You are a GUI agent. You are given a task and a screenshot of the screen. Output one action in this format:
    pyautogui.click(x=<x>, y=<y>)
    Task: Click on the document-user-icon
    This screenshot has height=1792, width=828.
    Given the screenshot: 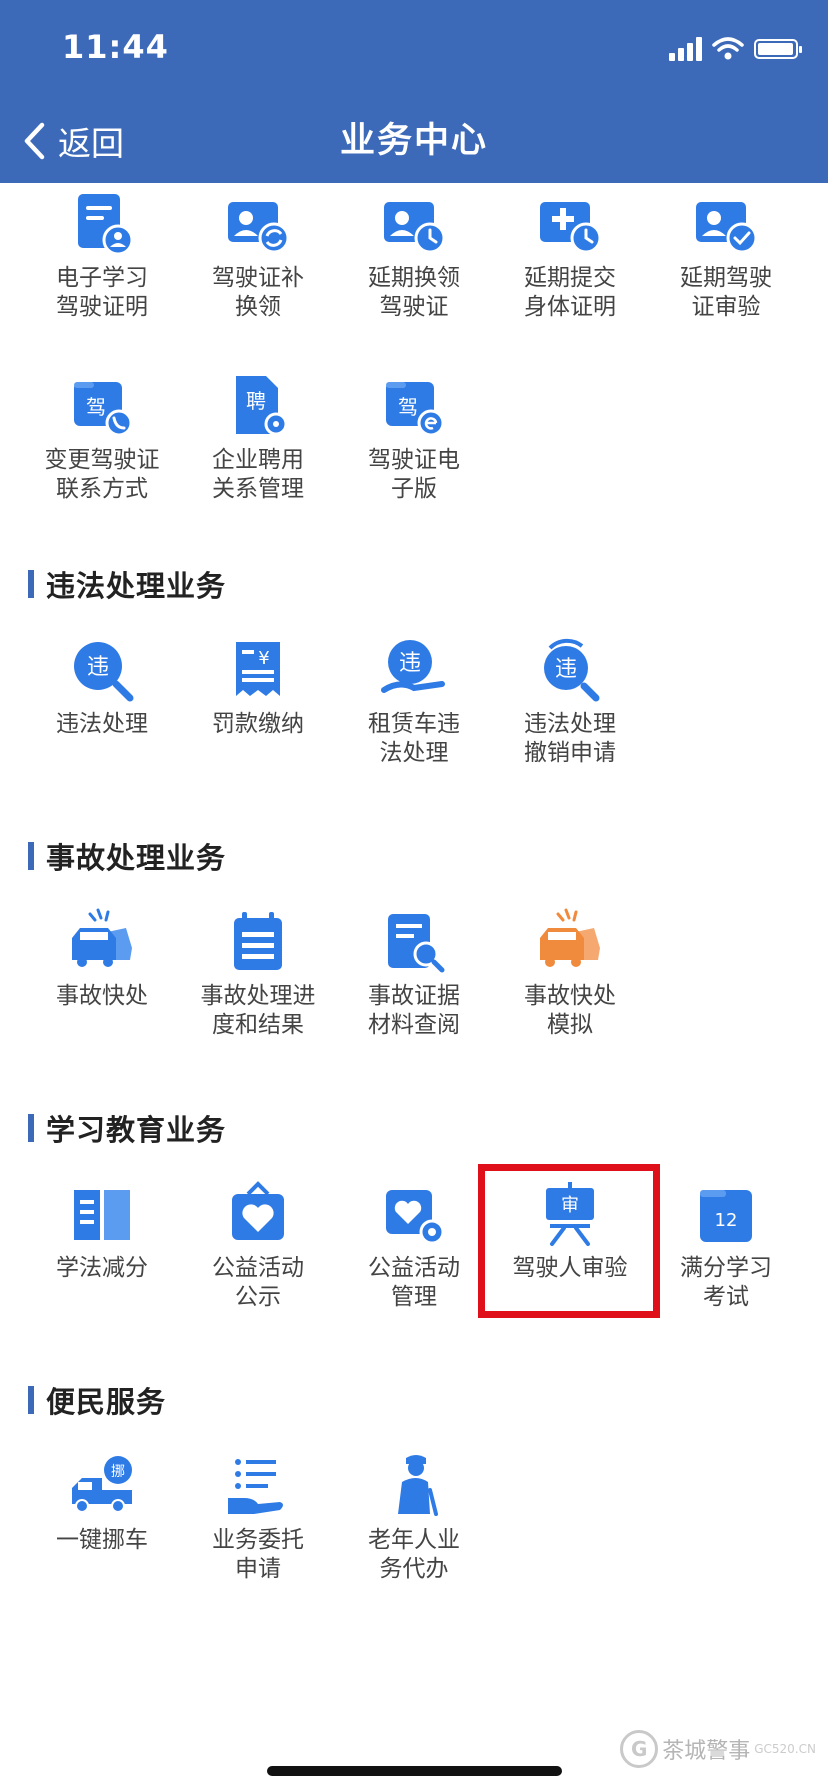 What is the action you would take?
    pyautogui.click(x=106, y=225)
    